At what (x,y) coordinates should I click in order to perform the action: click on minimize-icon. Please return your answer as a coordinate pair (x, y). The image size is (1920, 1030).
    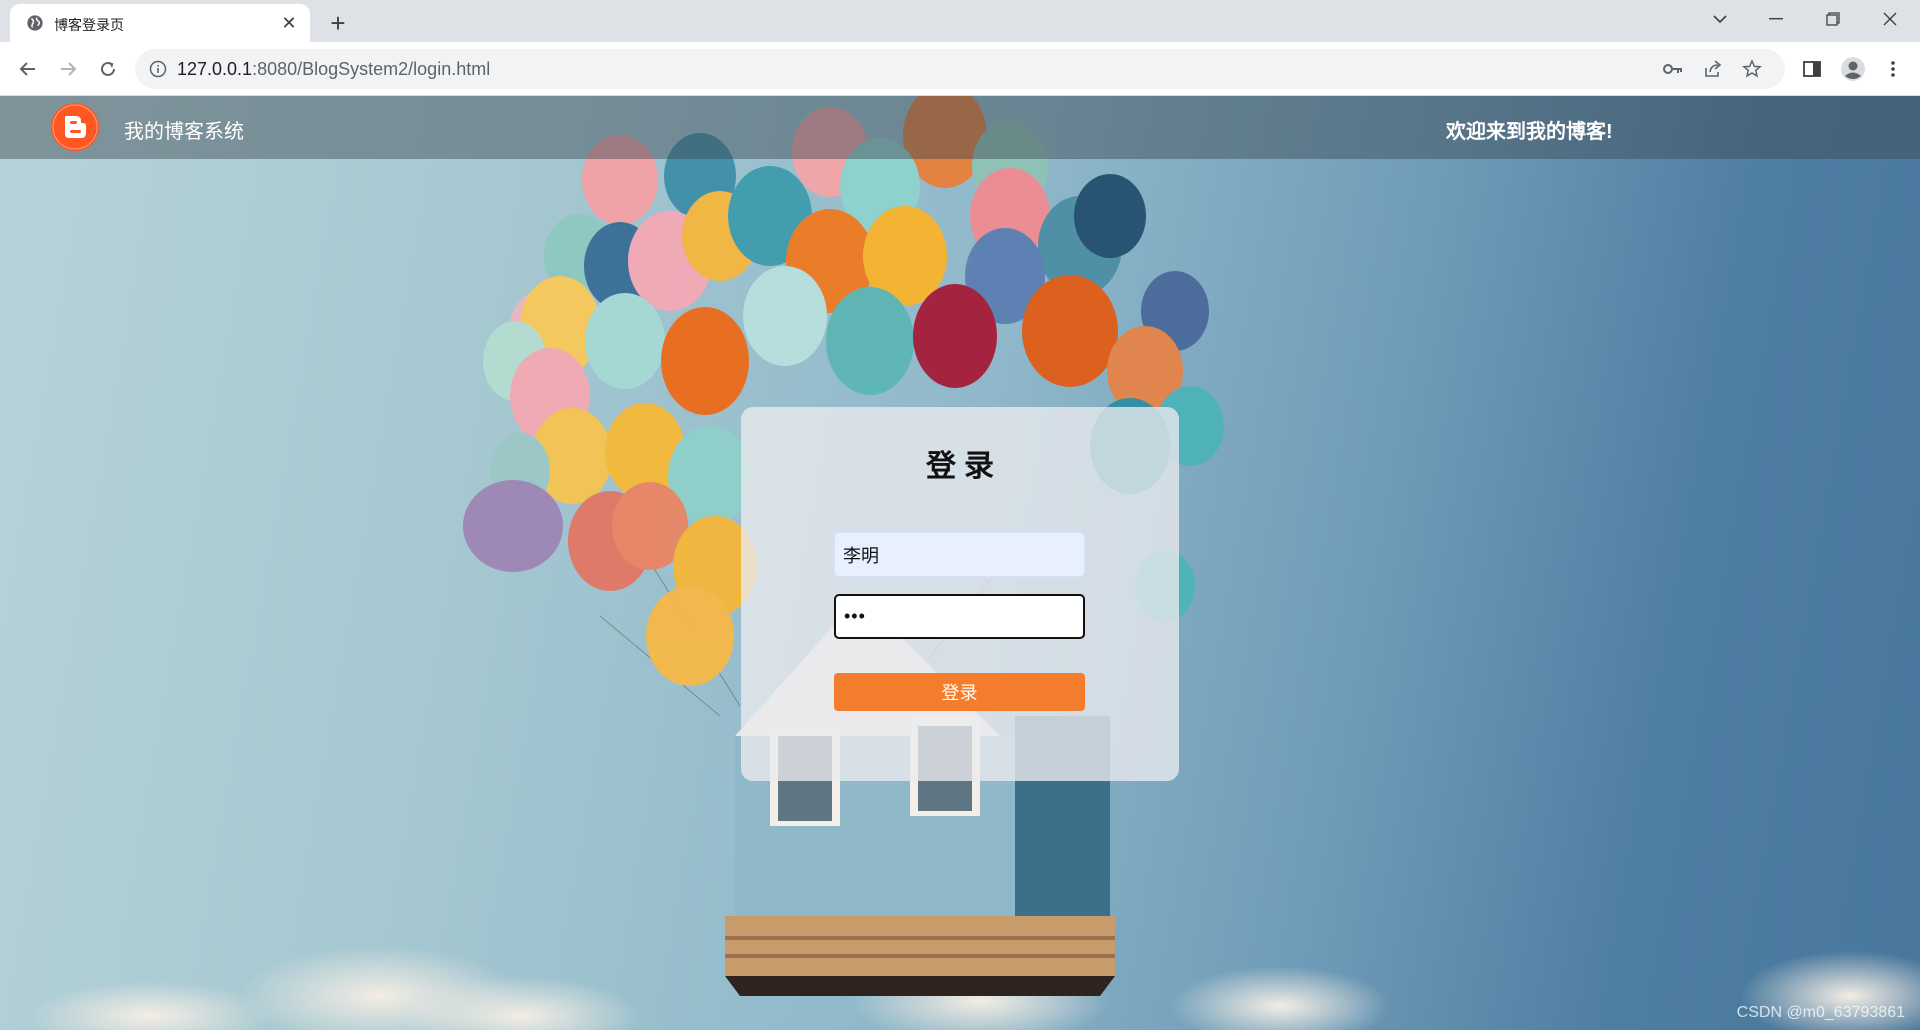
    Looking at the image, I should click on (1776, 19).